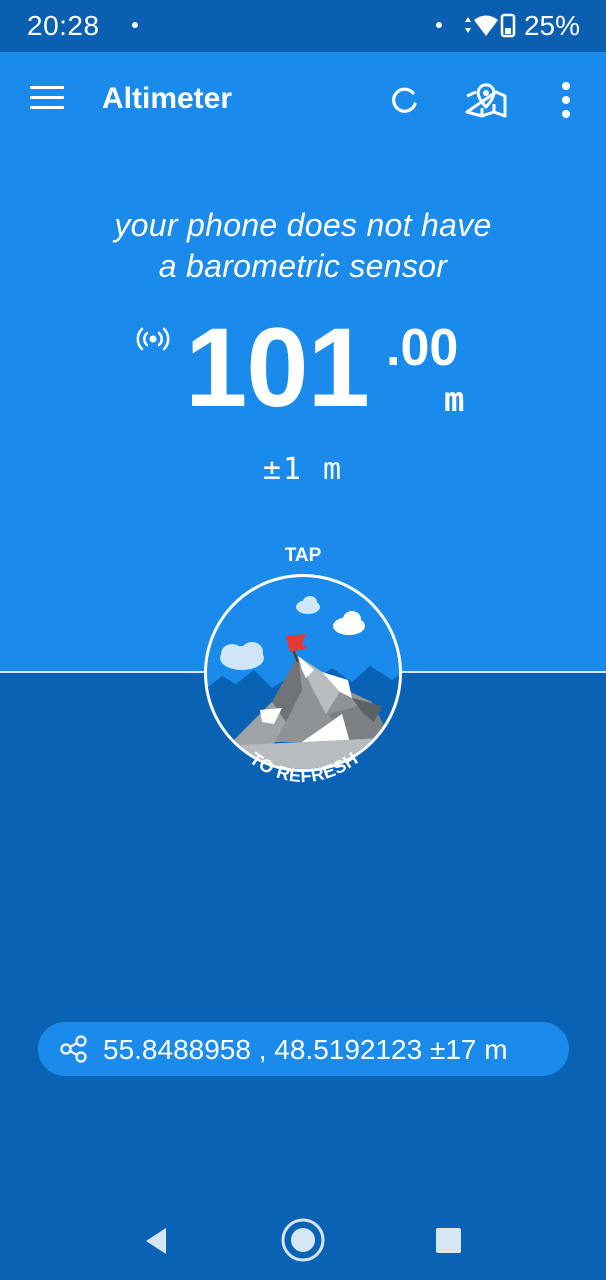 The image size is (606, 1280). I want to click on location-chip: 55.8488958 , 48.5192123 ±17 m, so click(303, 1049).